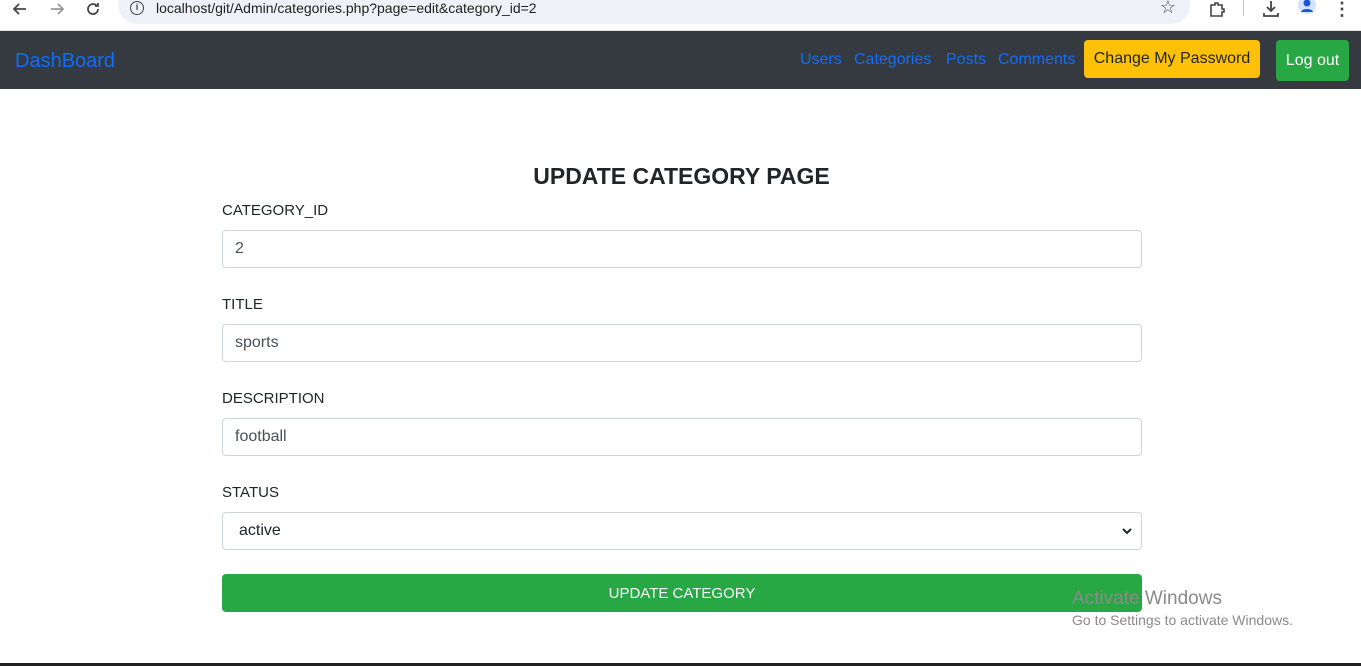  I want to click on reload-icon, so click(93, 9).